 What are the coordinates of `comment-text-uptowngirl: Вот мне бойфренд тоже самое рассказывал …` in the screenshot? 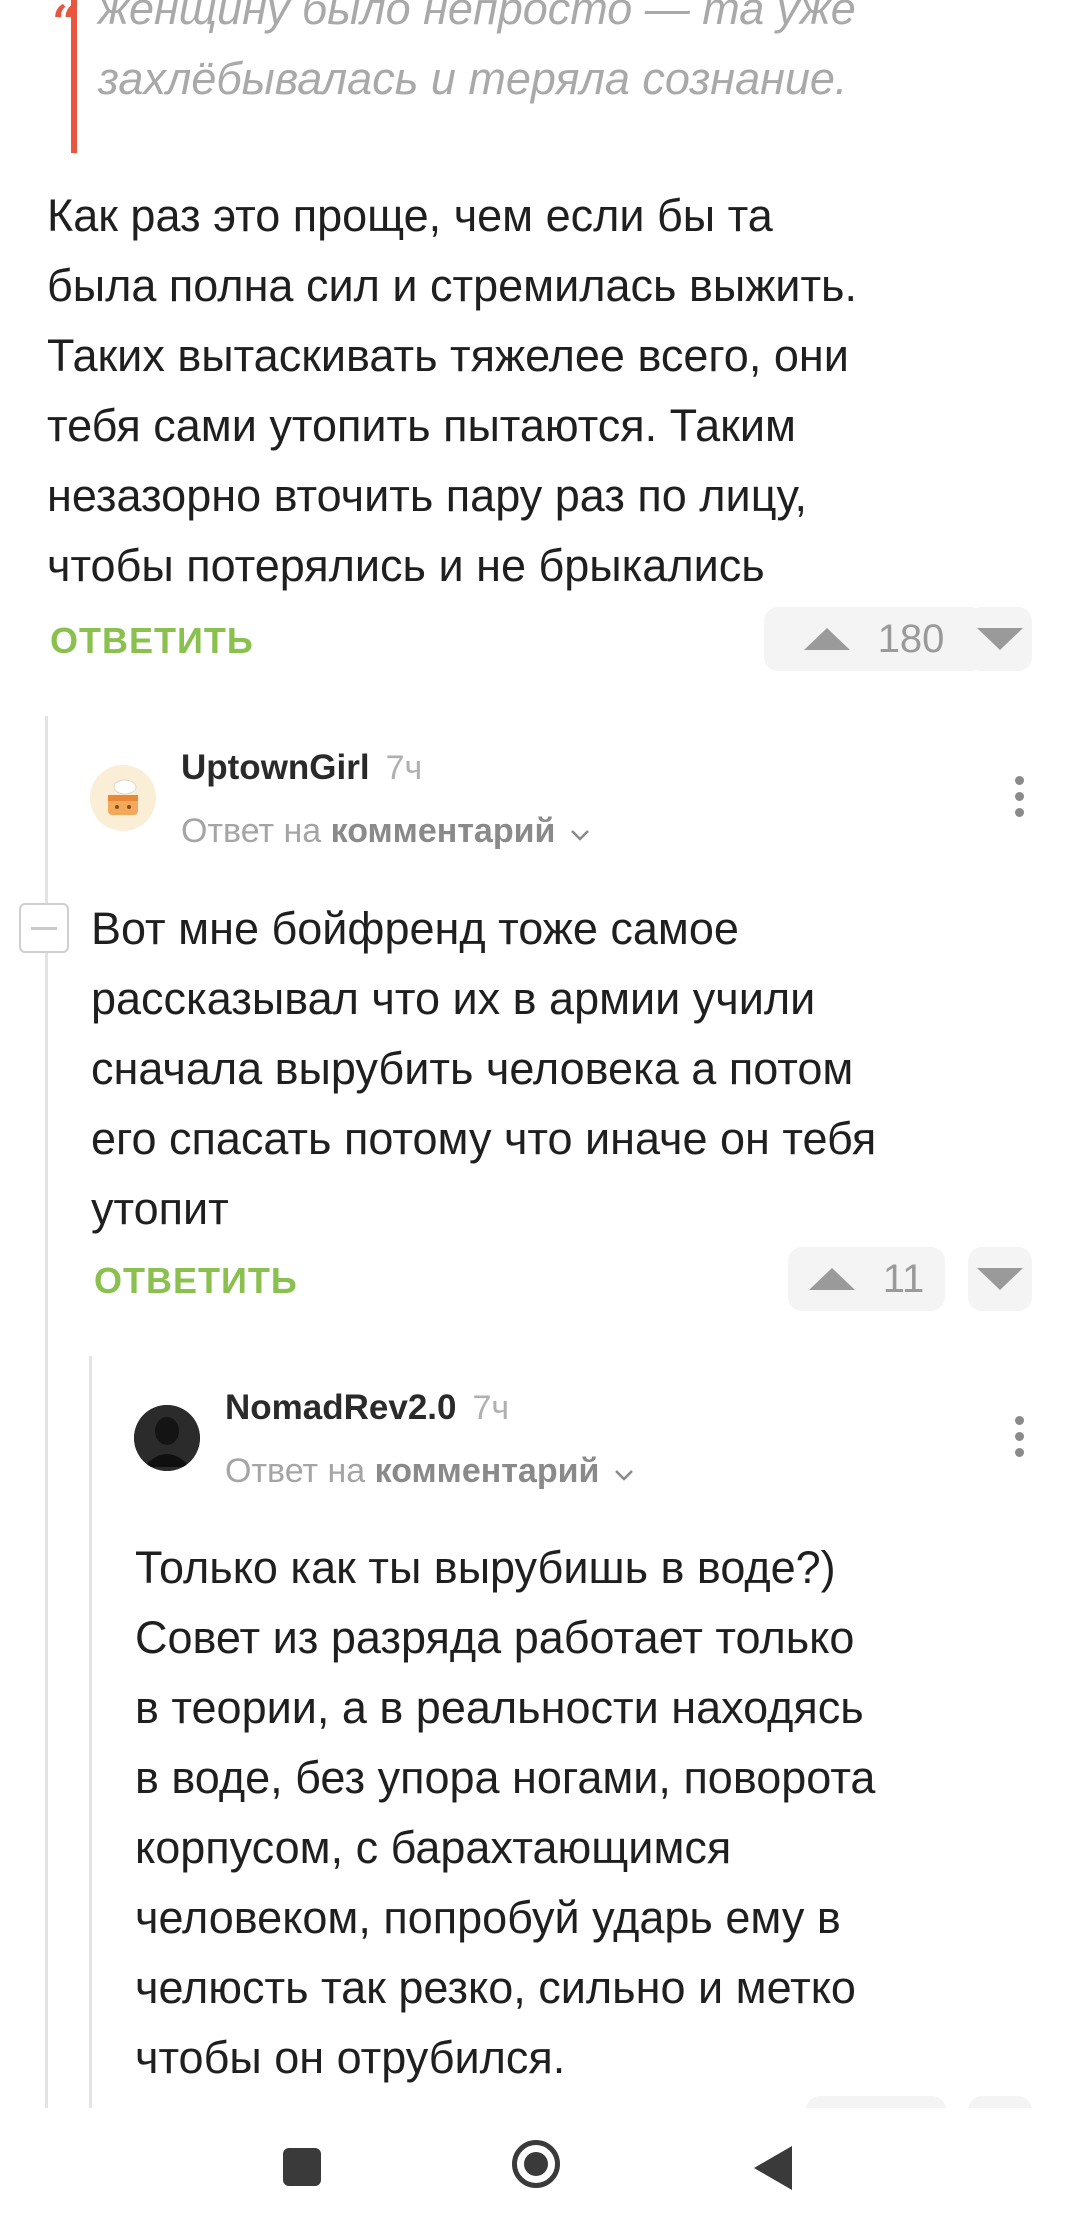 It's located at (484, 1068).